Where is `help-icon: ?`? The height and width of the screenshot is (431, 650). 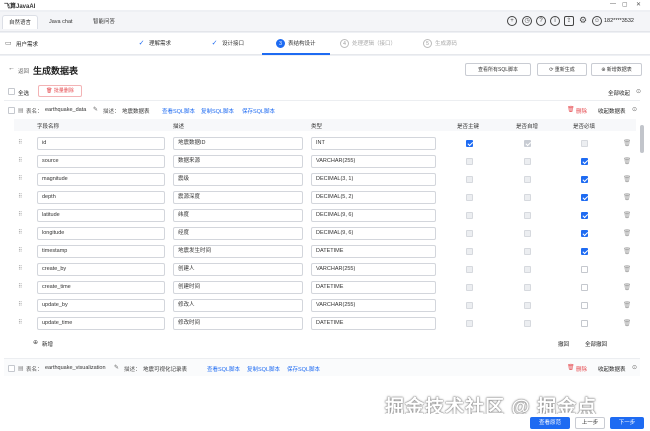
help-icon: ? is located at coordinates (541, 21).